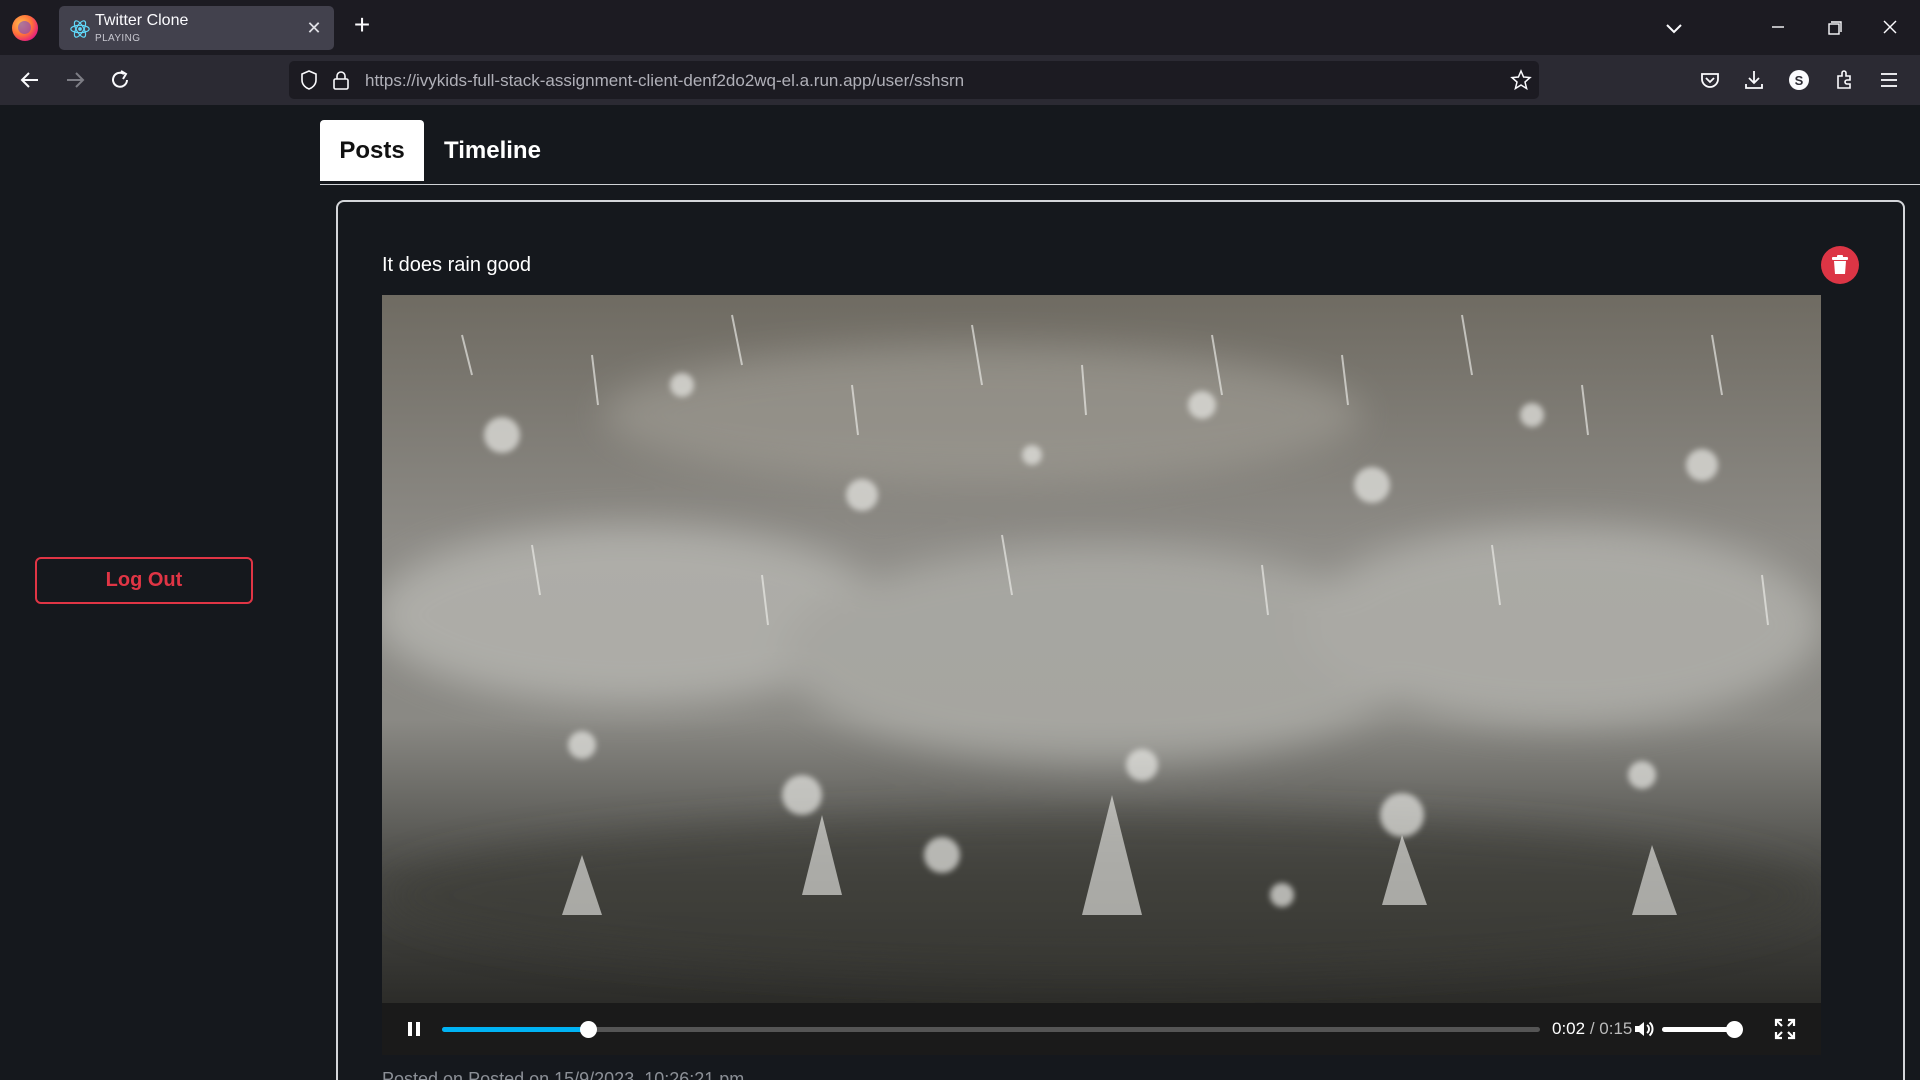  Describe the element at coordinates (1710, 80) in the screenshot. I see `pocket-icon` at that location.